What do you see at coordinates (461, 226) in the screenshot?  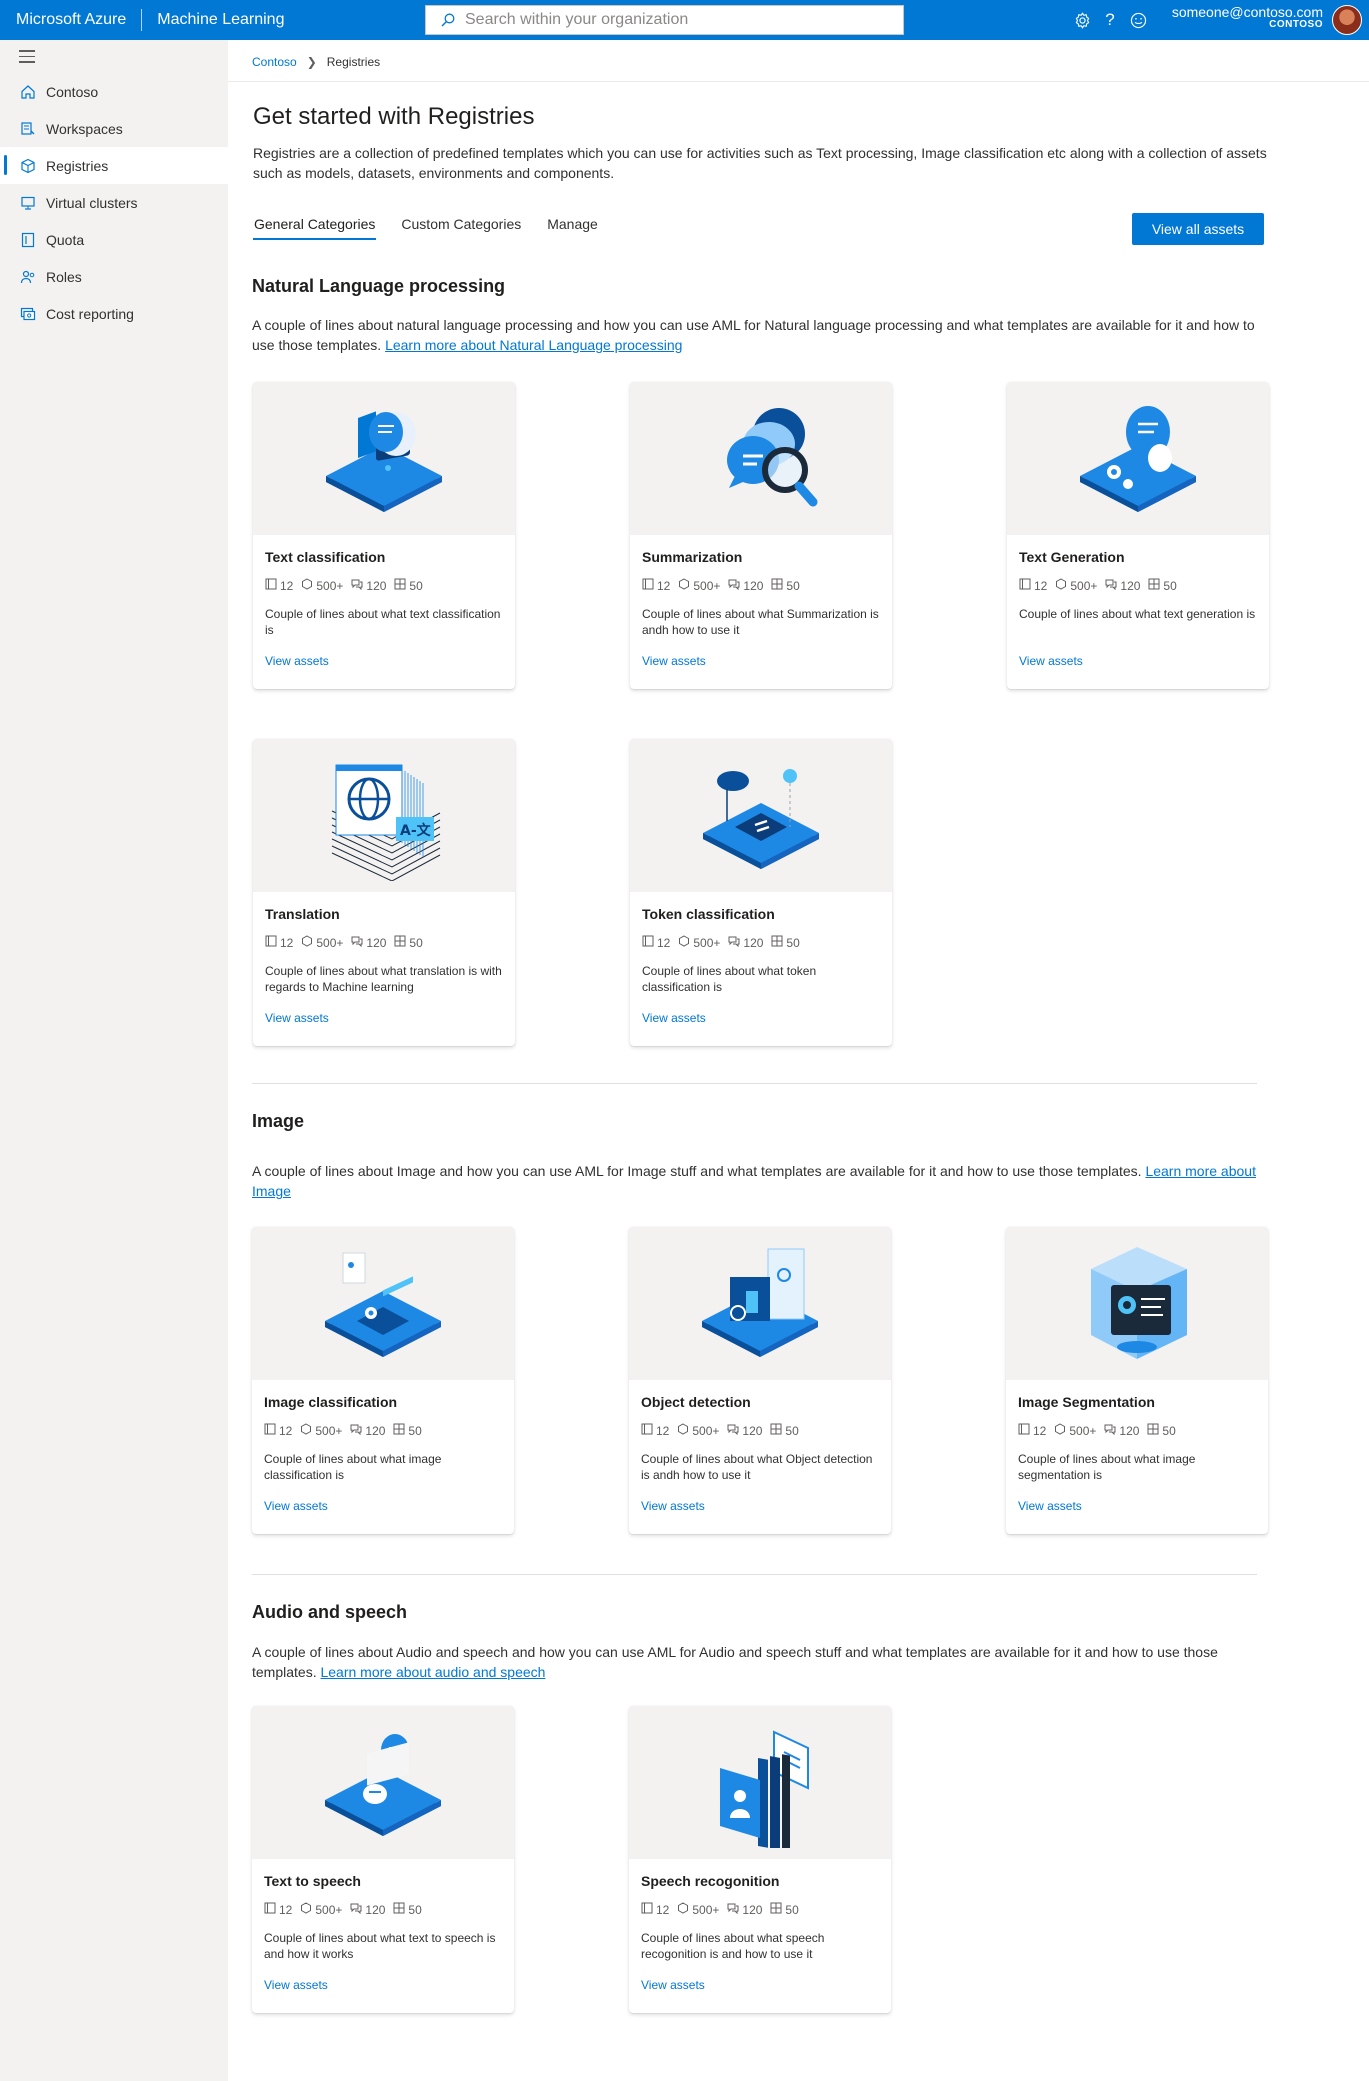 I see `tab-custom-categories: Custom Categories` at bounding box center [461, 226].